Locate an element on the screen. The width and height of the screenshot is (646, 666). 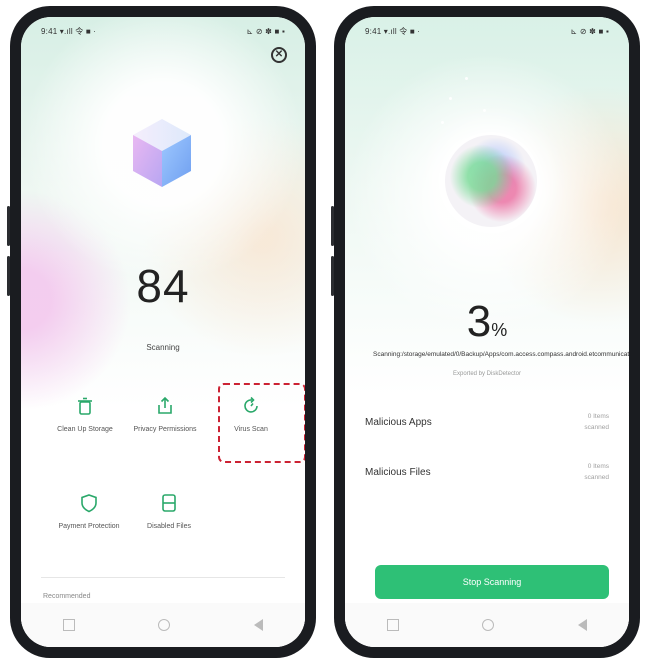
tool-privacy-permissions: Privacy Permissions is located at coordinates (165, 414).